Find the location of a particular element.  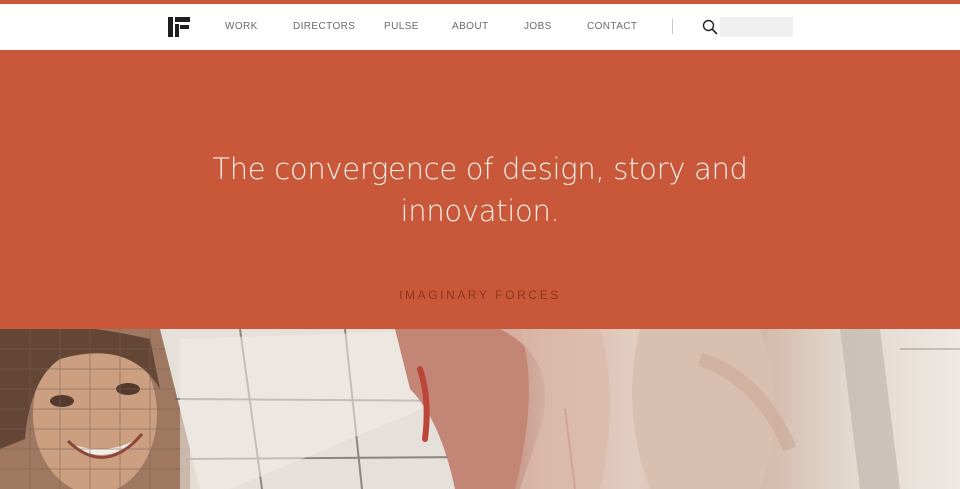

site-header: WORK DIRECTORS PULSE ABOUT JOBS CONTACT is located at coordinates (480, 27).